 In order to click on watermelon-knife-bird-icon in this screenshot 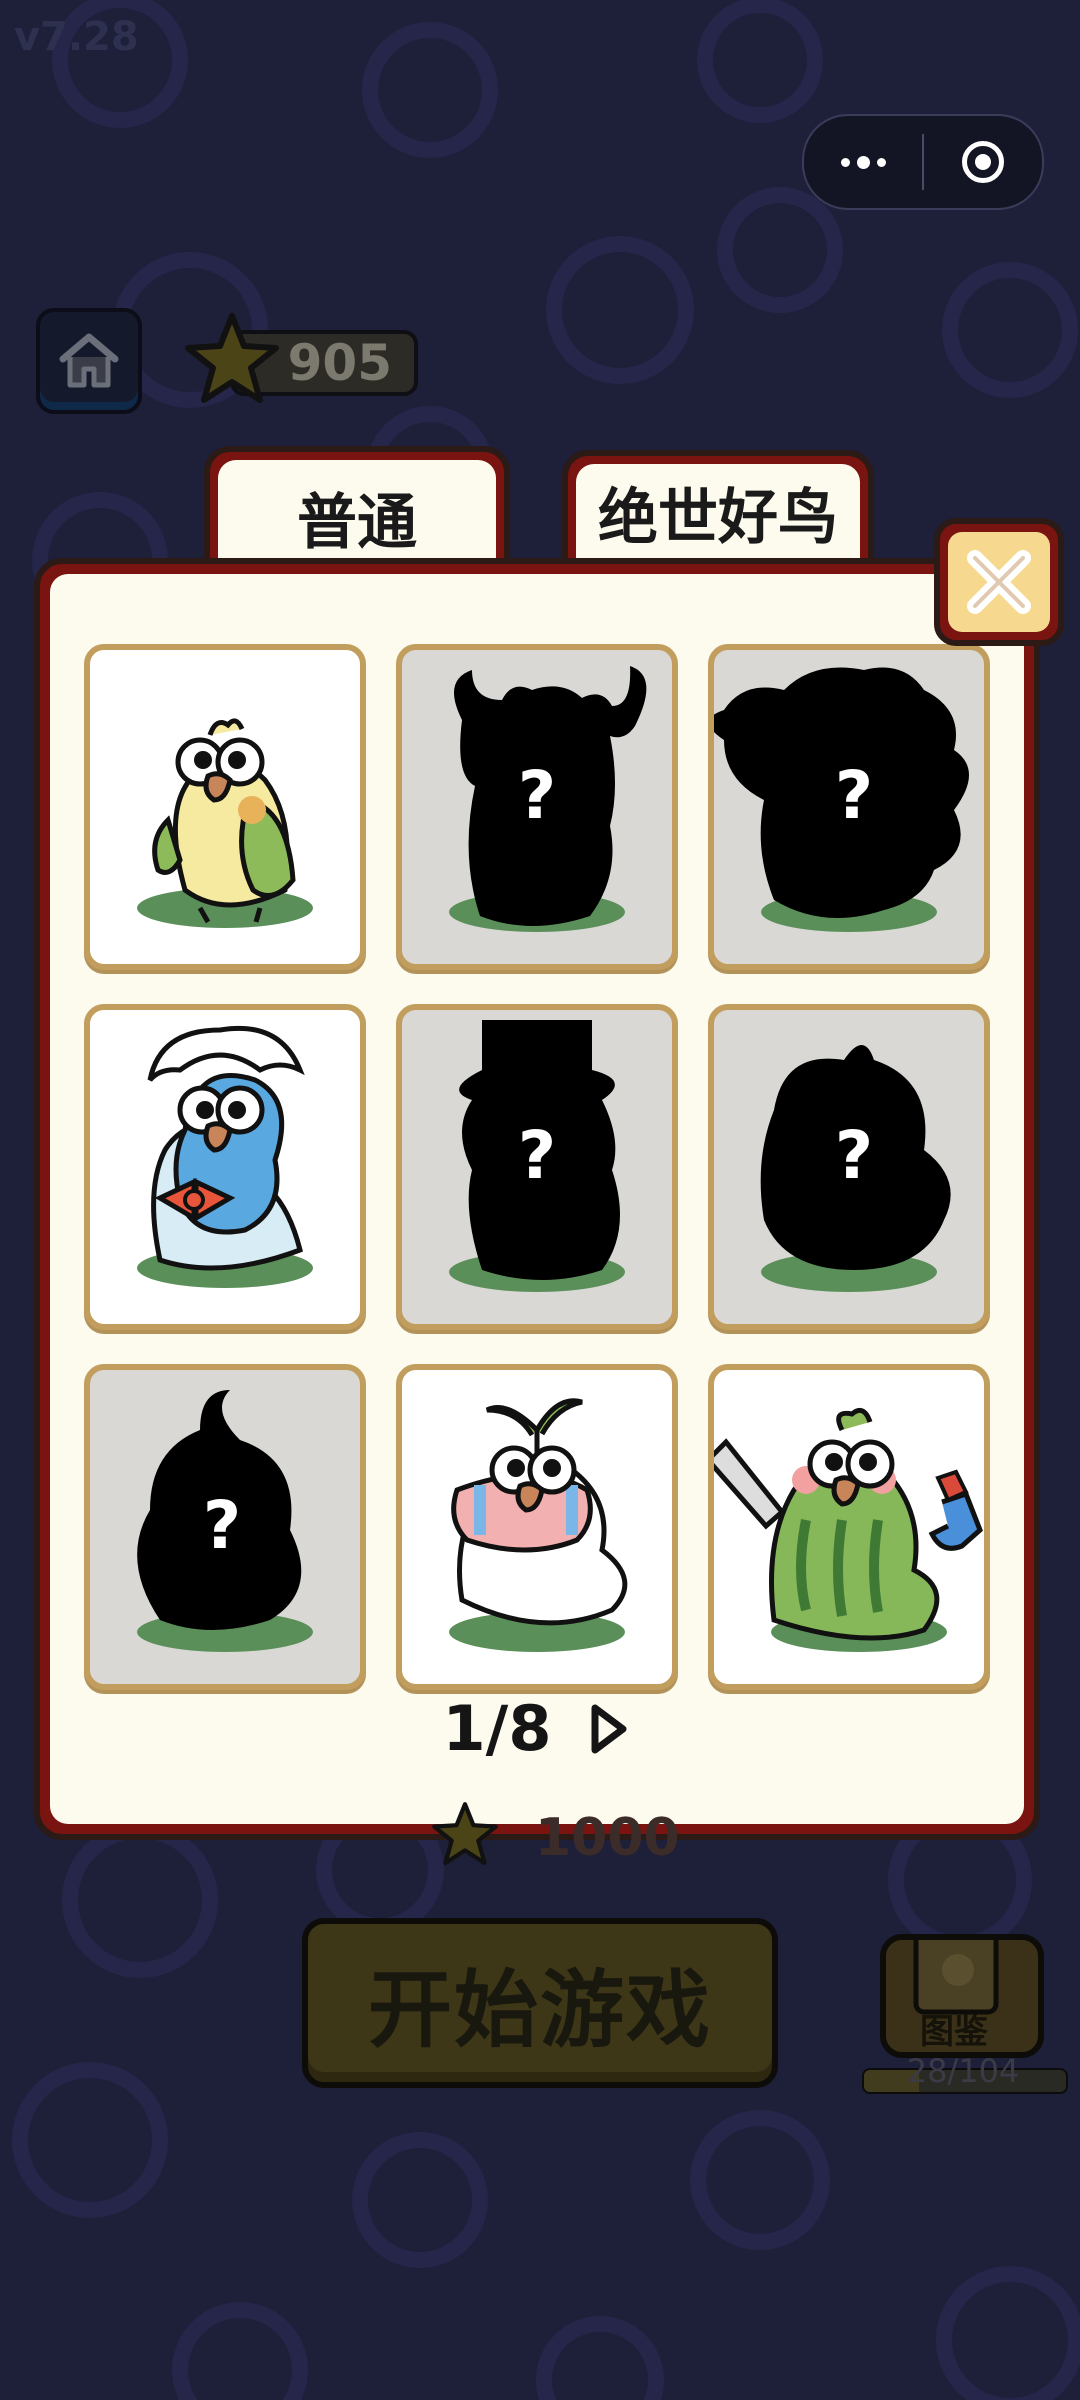, I will do `click(848, 1529)`.